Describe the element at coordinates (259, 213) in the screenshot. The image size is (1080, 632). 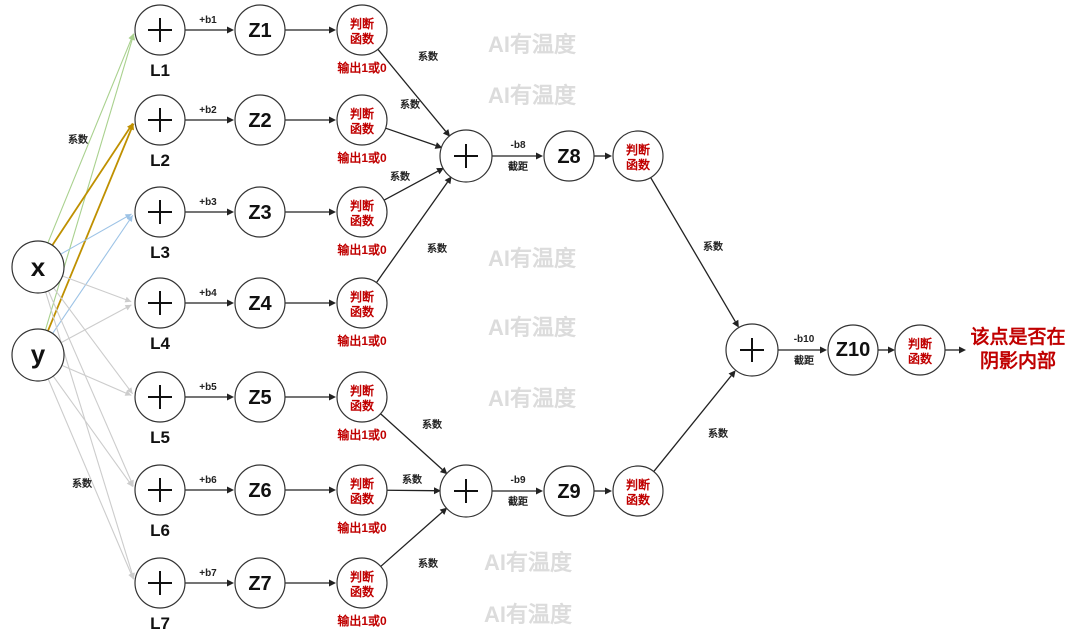
I see `z-label-3: Z3` at that location.